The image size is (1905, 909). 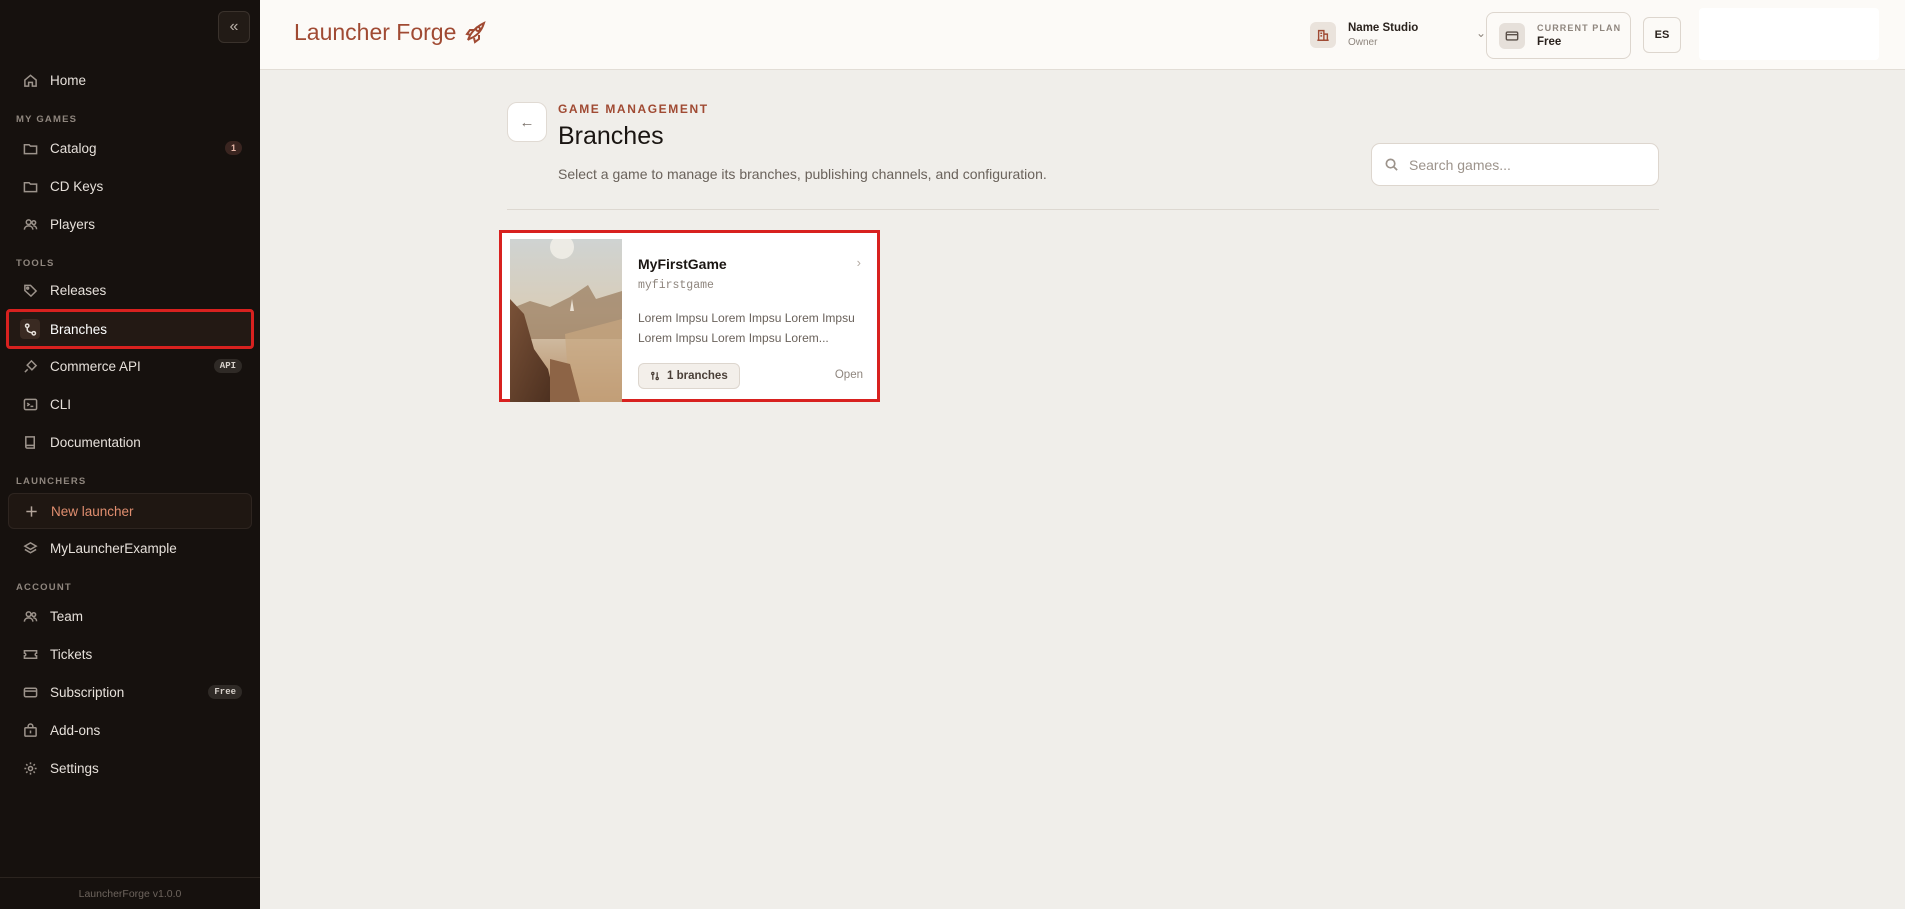 I want to click on plus-icon, so click(x=31, y=511).